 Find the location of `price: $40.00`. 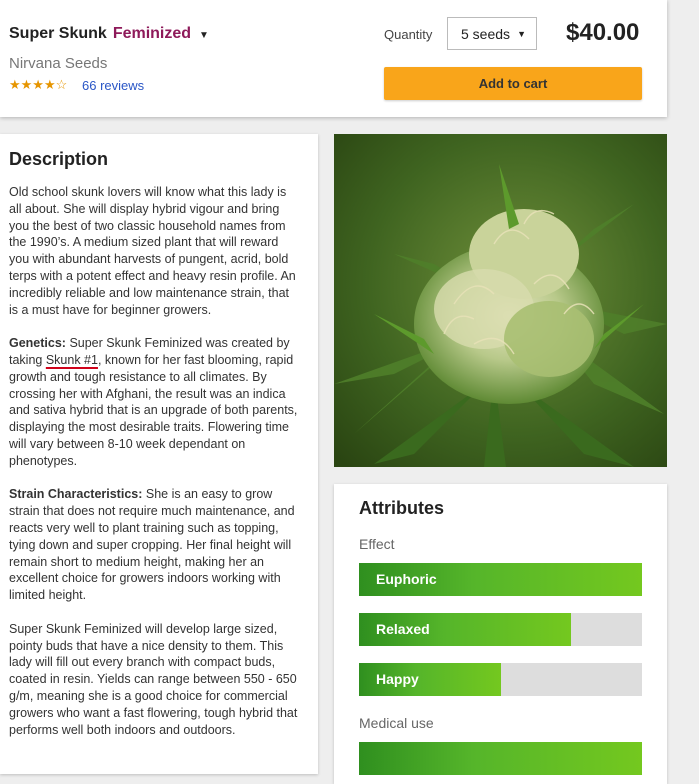

price: $40.00 is located at coordinates (603, 32).